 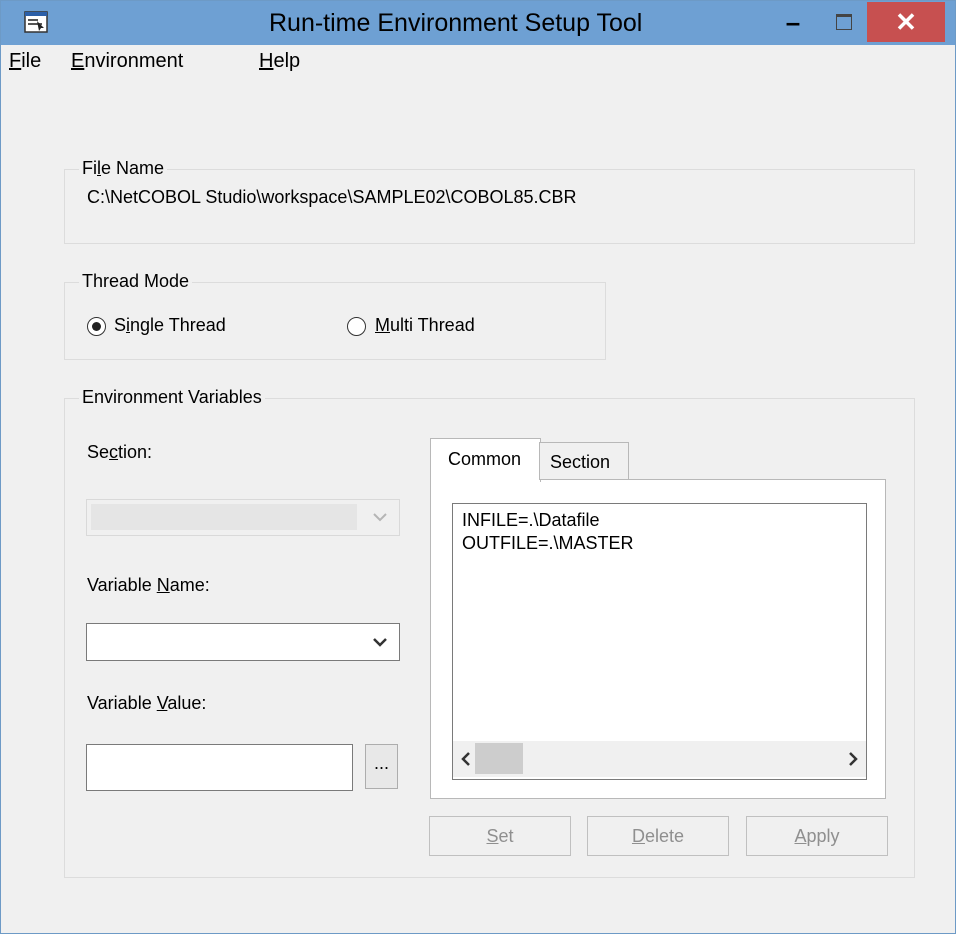 I want to click on close-button: ✕, so click(x=906, y=22).